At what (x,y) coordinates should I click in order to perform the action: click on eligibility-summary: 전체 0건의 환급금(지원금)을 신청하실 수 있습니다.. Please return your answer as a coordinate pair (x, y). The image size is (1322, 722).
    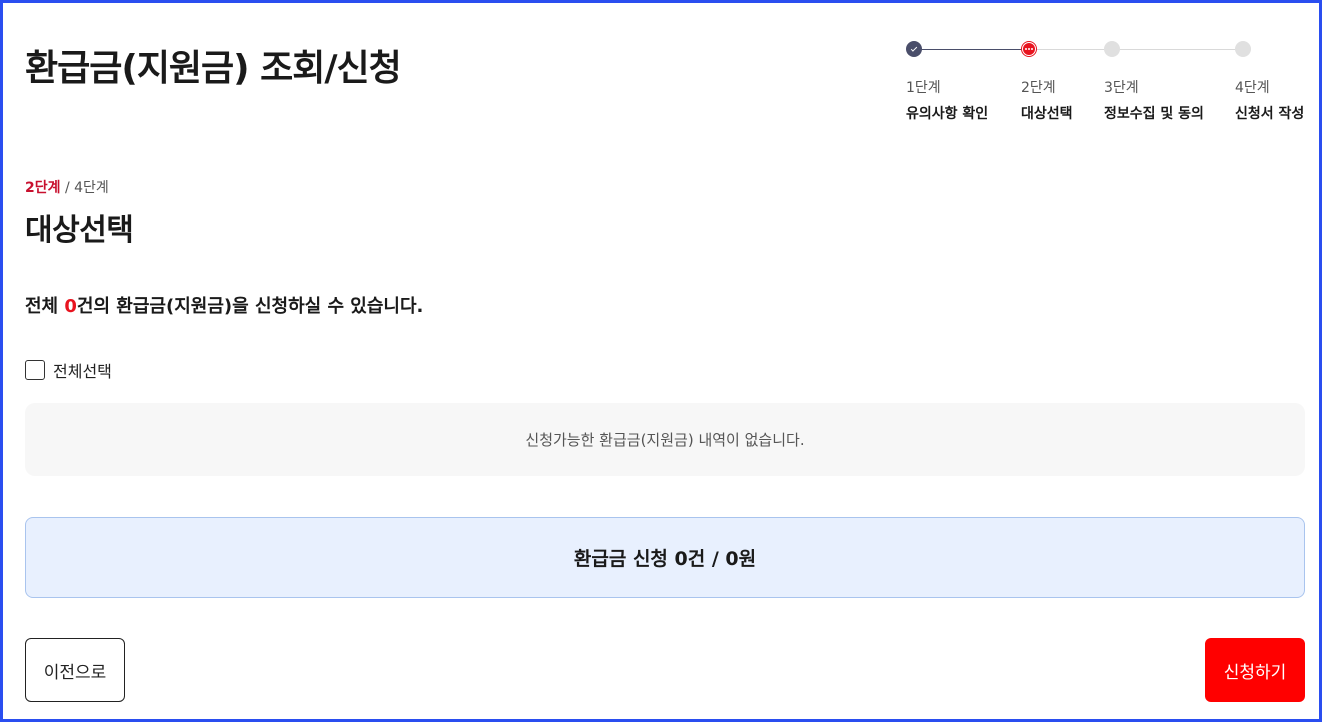
    Looking at the image, I should click on (224, 305).